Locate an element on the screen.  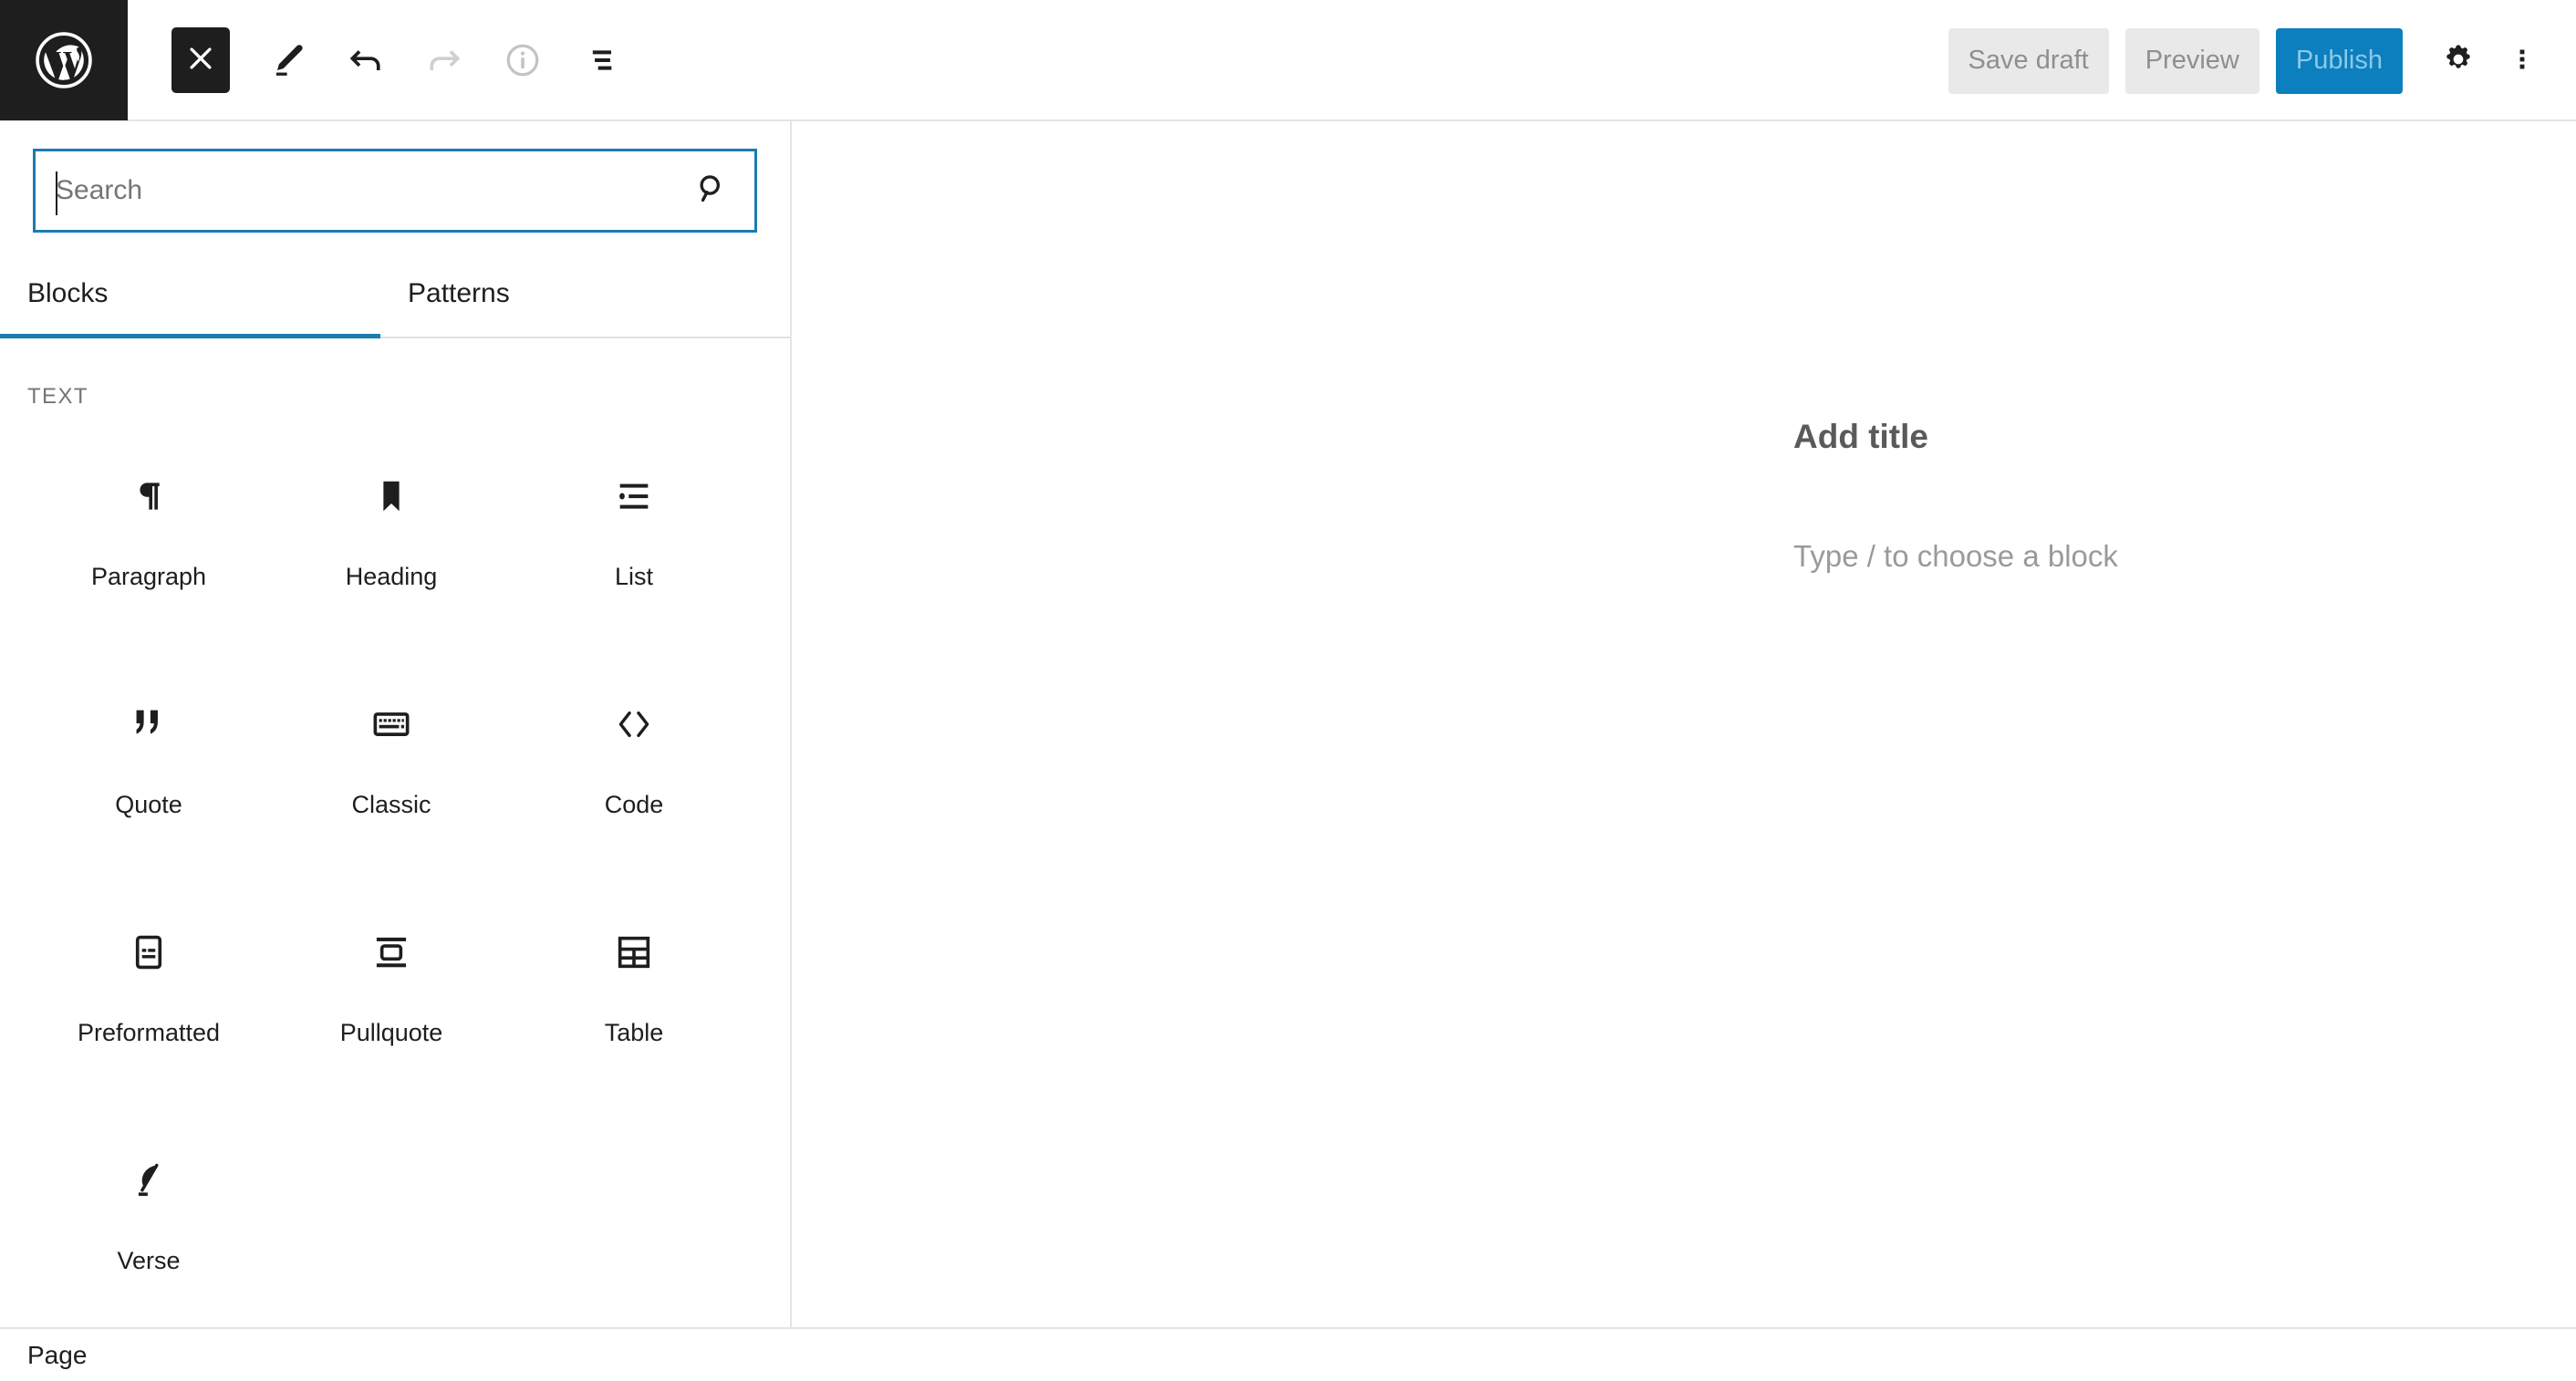
block-item-label: Paragraph is located at coordinates (148, 576).